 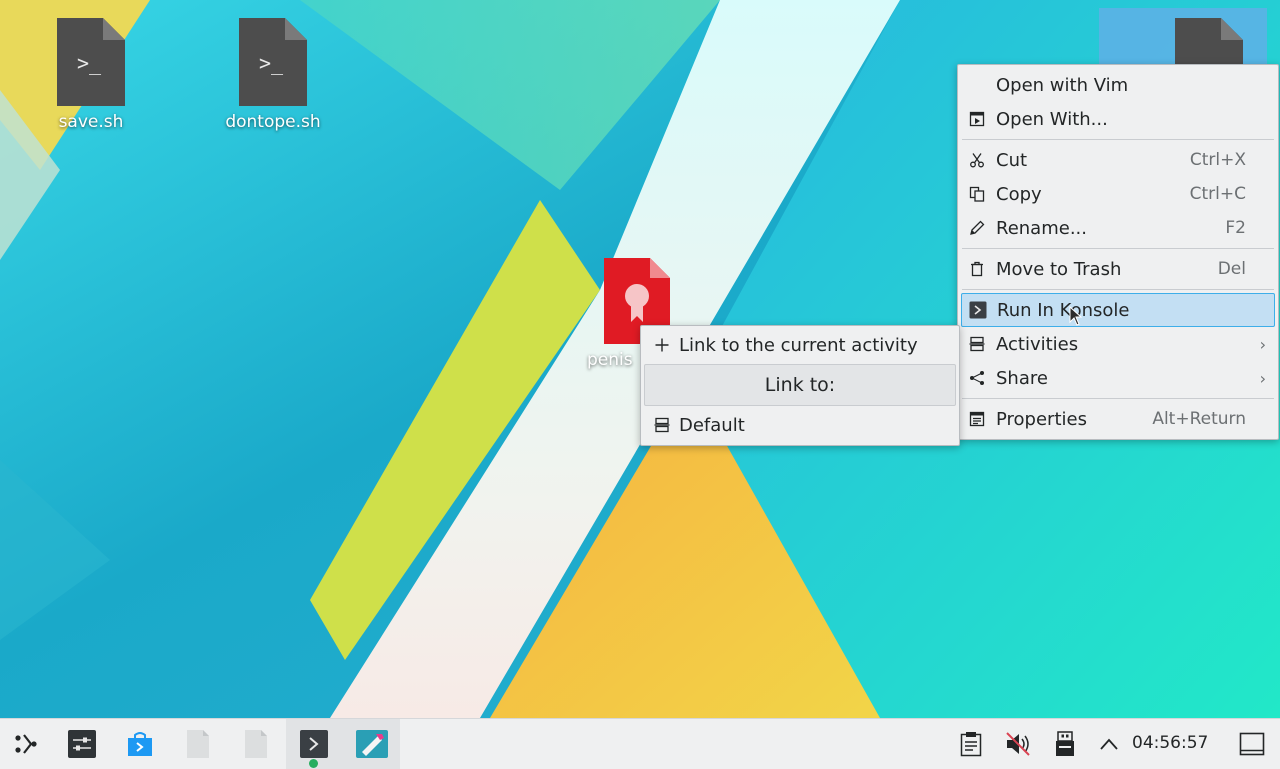 I want to click on task-system-settings, so click(x=82, y=744).